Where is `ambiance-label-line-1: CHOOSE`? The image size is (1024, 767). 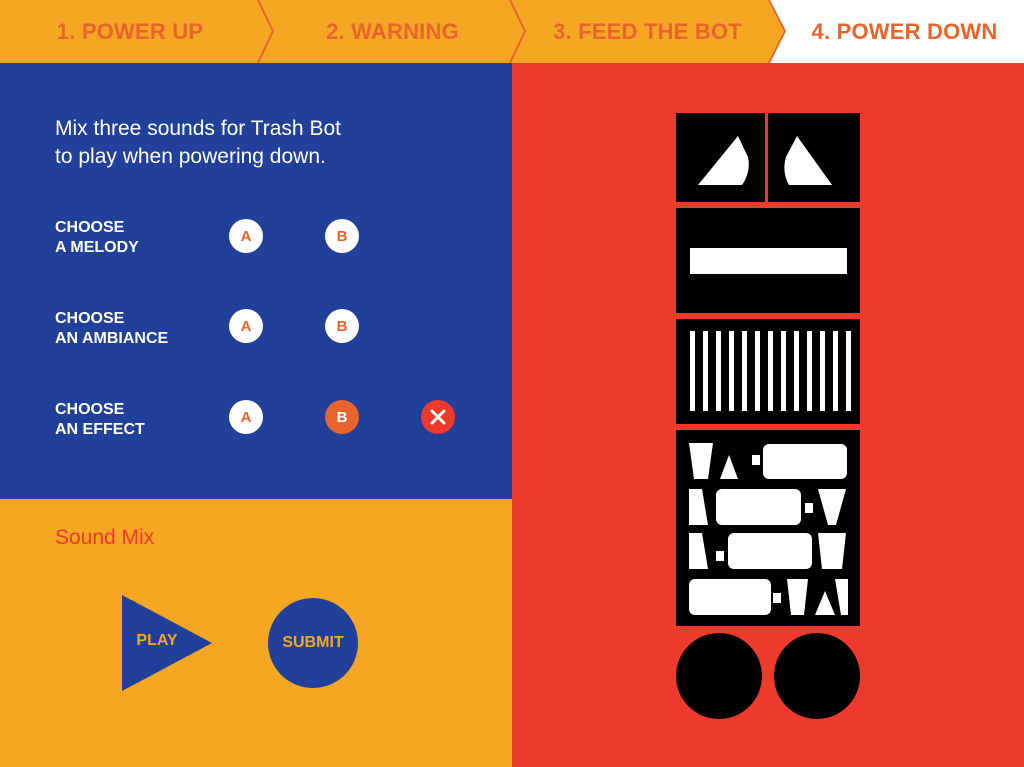
ambiance-label-line-1: CHOOSE is located at coordinates (90, 318).